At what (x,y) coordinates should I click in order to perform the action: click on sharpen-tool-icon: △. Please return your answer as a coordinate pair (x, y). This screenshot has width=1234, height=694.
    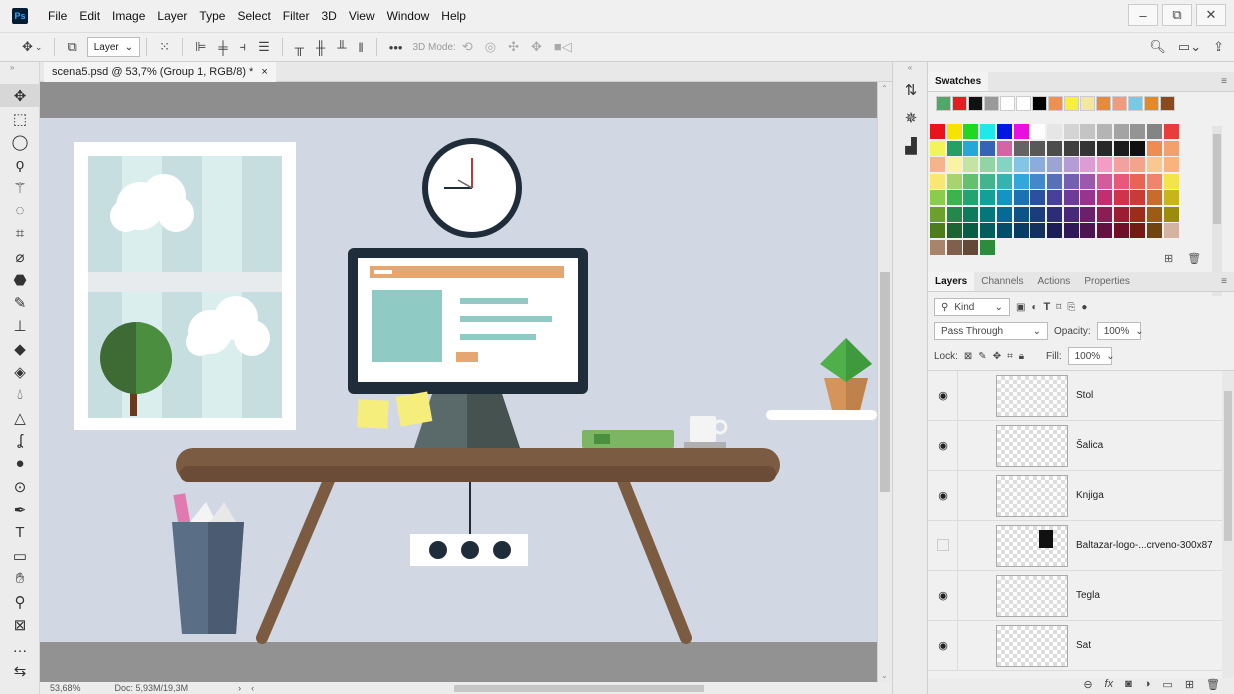
    Looking at the image, I should click on (20, 417).